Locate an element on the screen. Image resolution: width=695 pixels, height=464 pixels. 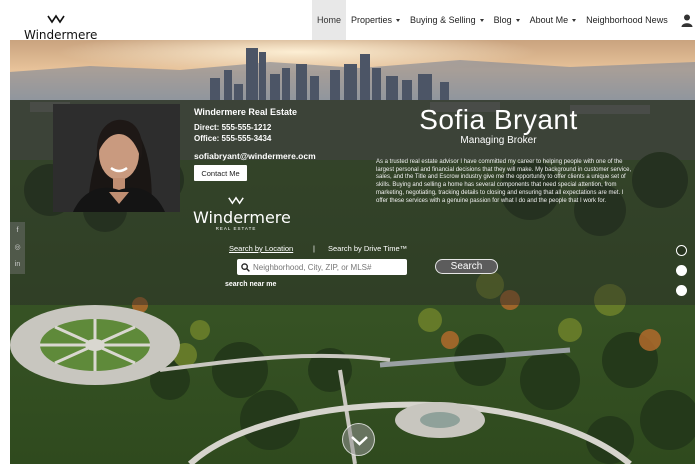
facebook-icon: f is located at coordinates (17, 230).